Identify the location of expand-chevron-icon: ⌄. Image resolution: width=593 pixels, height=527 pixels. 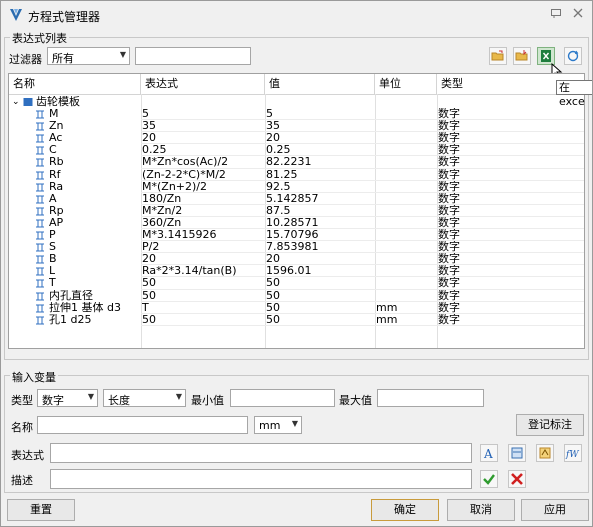
(16, 102).